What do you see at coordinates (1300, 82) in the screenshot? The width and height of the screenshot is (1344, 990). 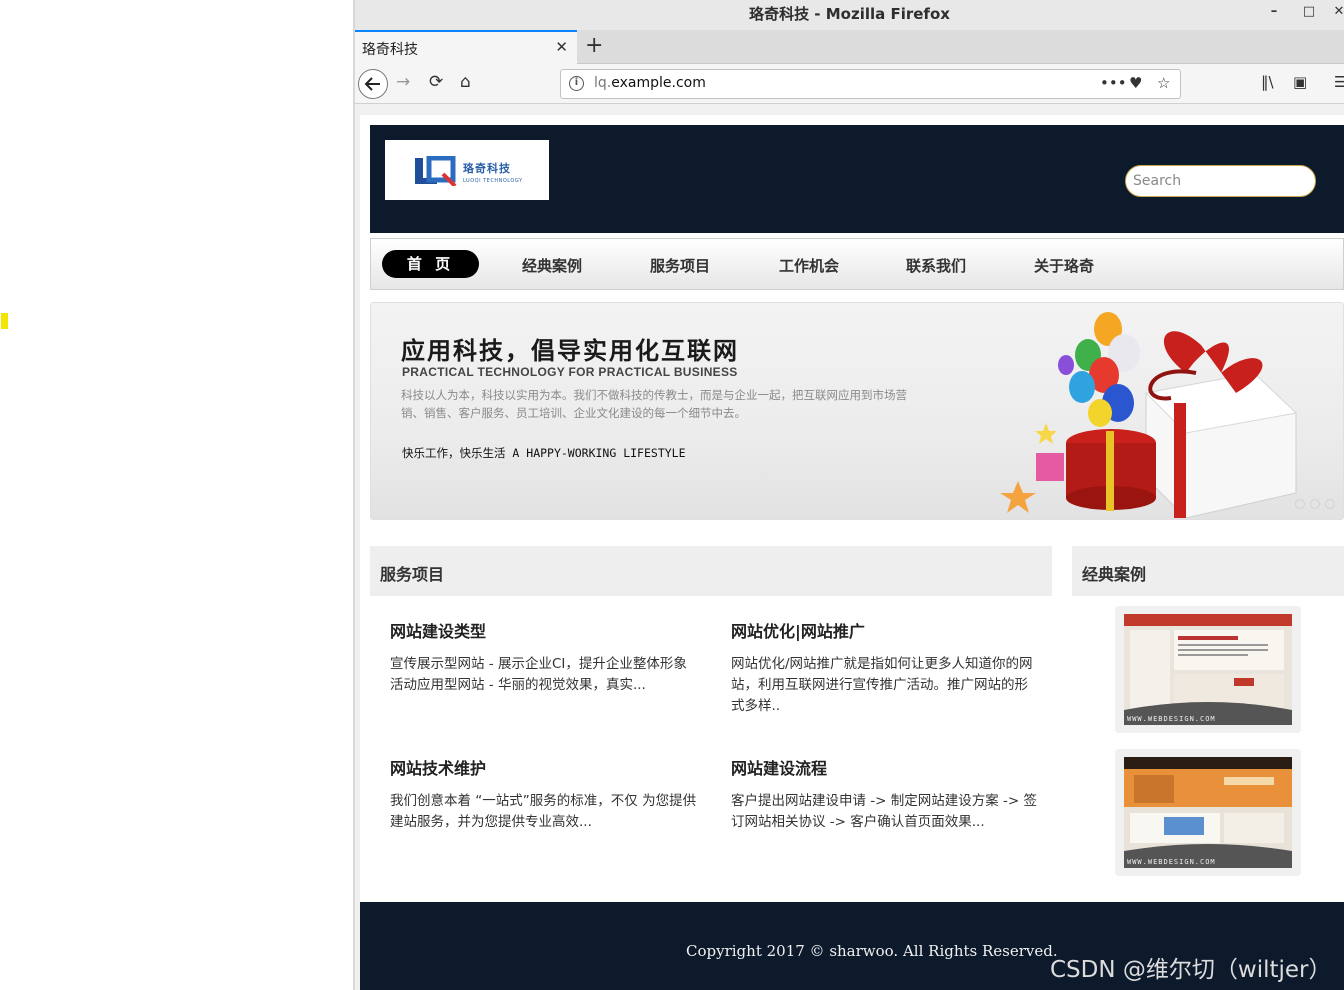 I see `sidebar-icon: ▣` at bounding box center [1300, 82].